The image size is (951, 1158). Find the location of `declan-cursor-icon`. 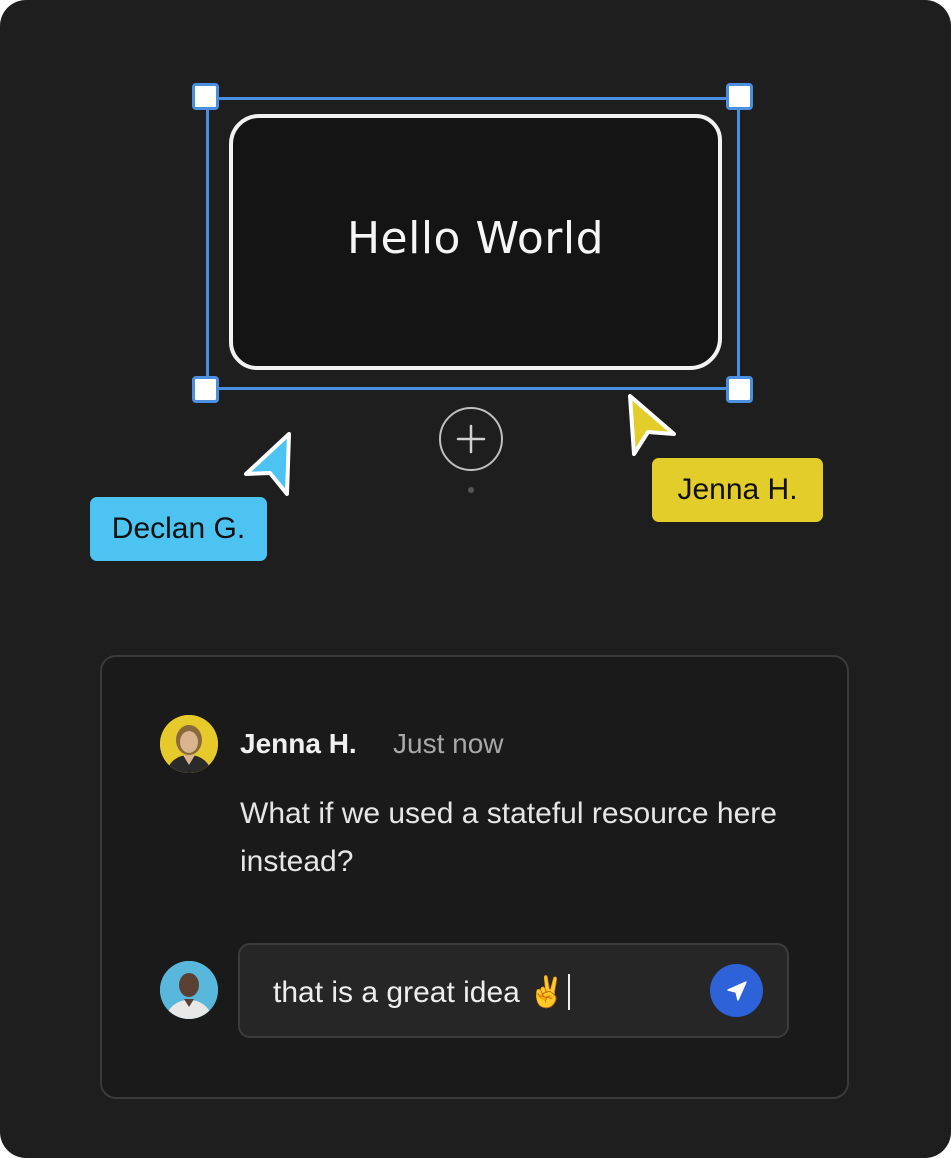

declan-cursor-icon is located at coordinates (267, 464).